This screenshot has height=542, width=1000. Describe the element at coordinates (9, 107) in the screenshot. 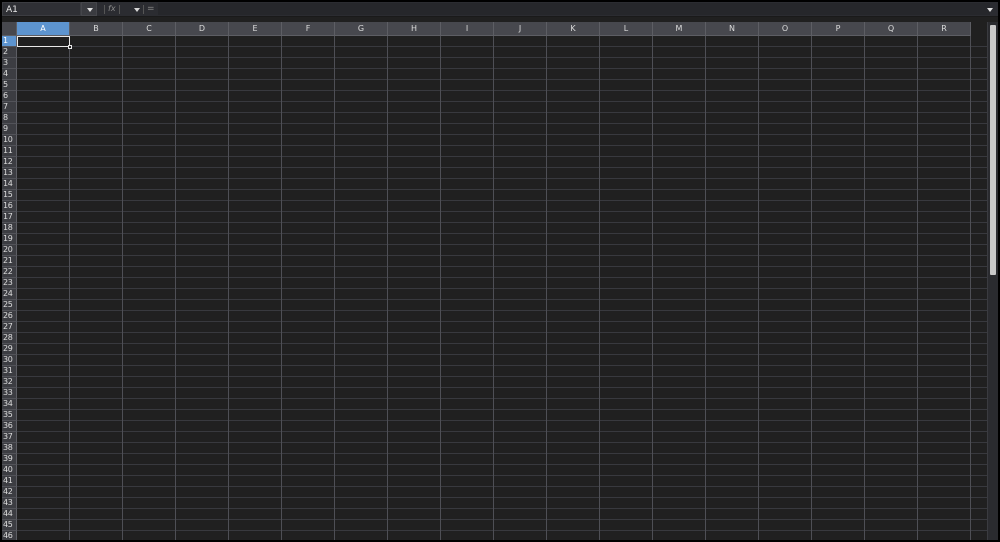

I see `row-header-7: 7` at that location.